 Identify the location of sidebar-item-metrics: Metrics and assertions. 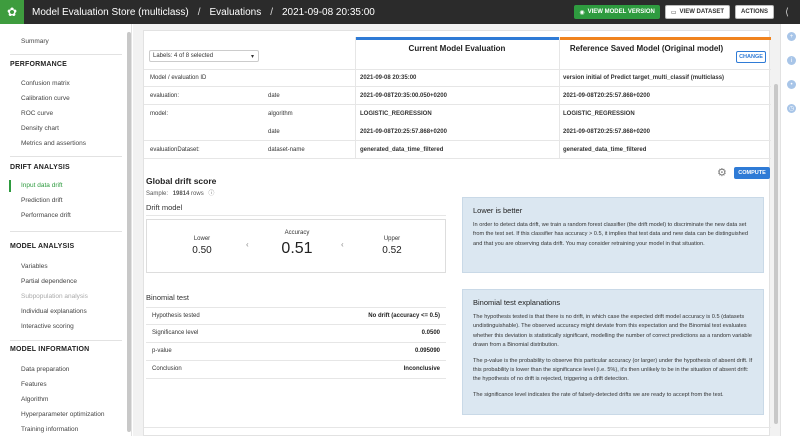
(53, 143).